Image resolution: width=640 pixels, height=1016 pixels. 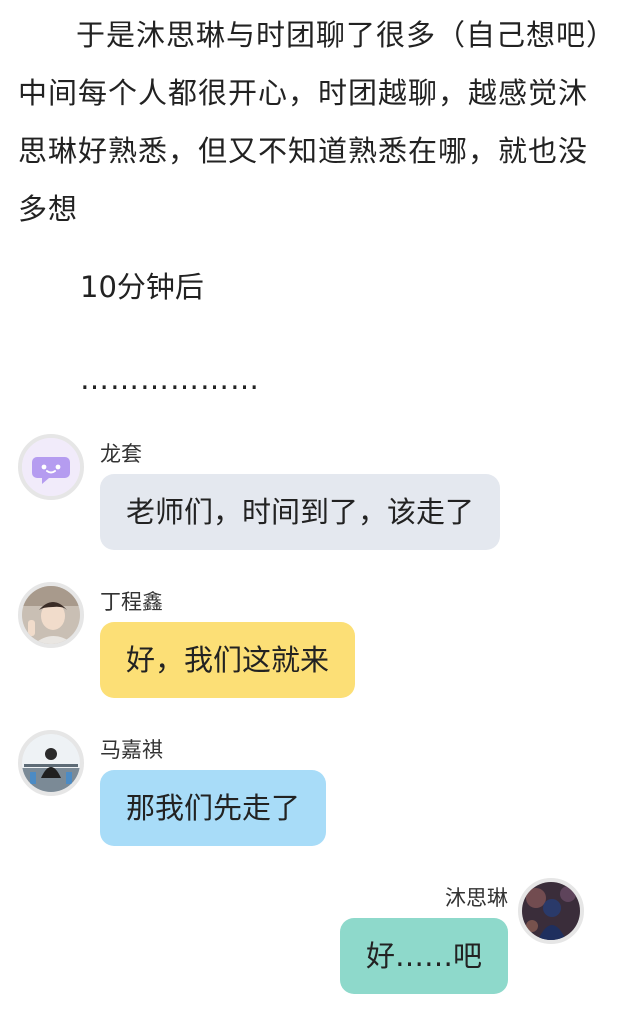 I want to click on avatar-longtao, so click(x=51, y=467).